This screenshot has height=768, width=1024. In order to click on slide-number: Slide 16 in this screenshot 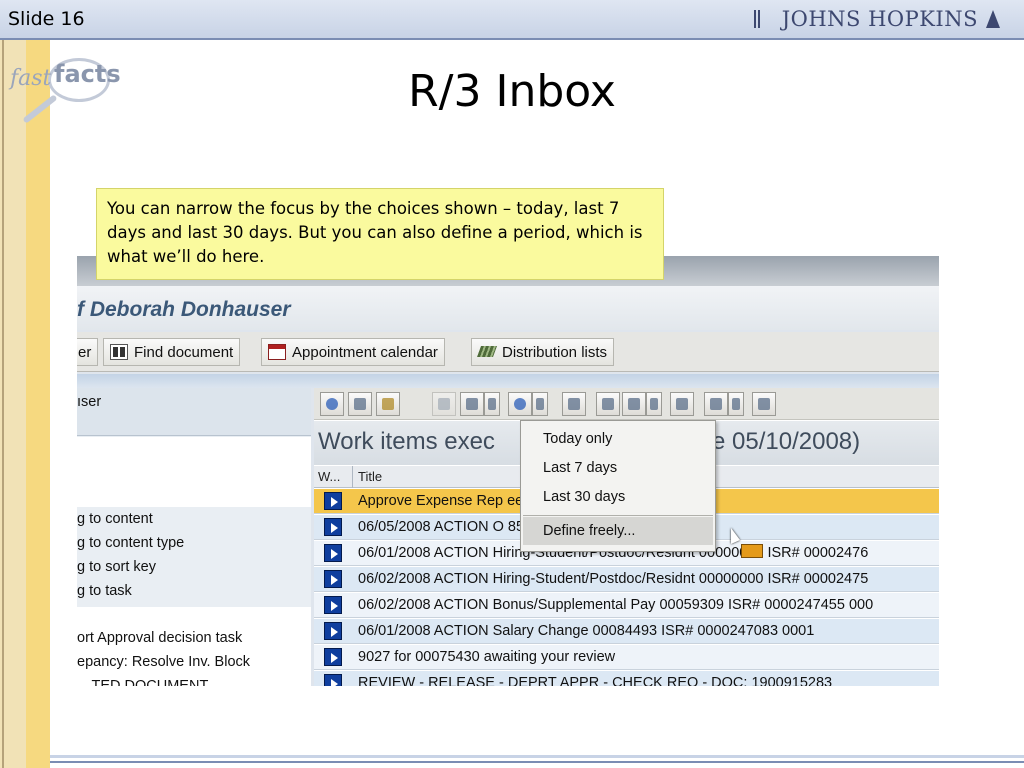, I will do `click(46, 19)`.